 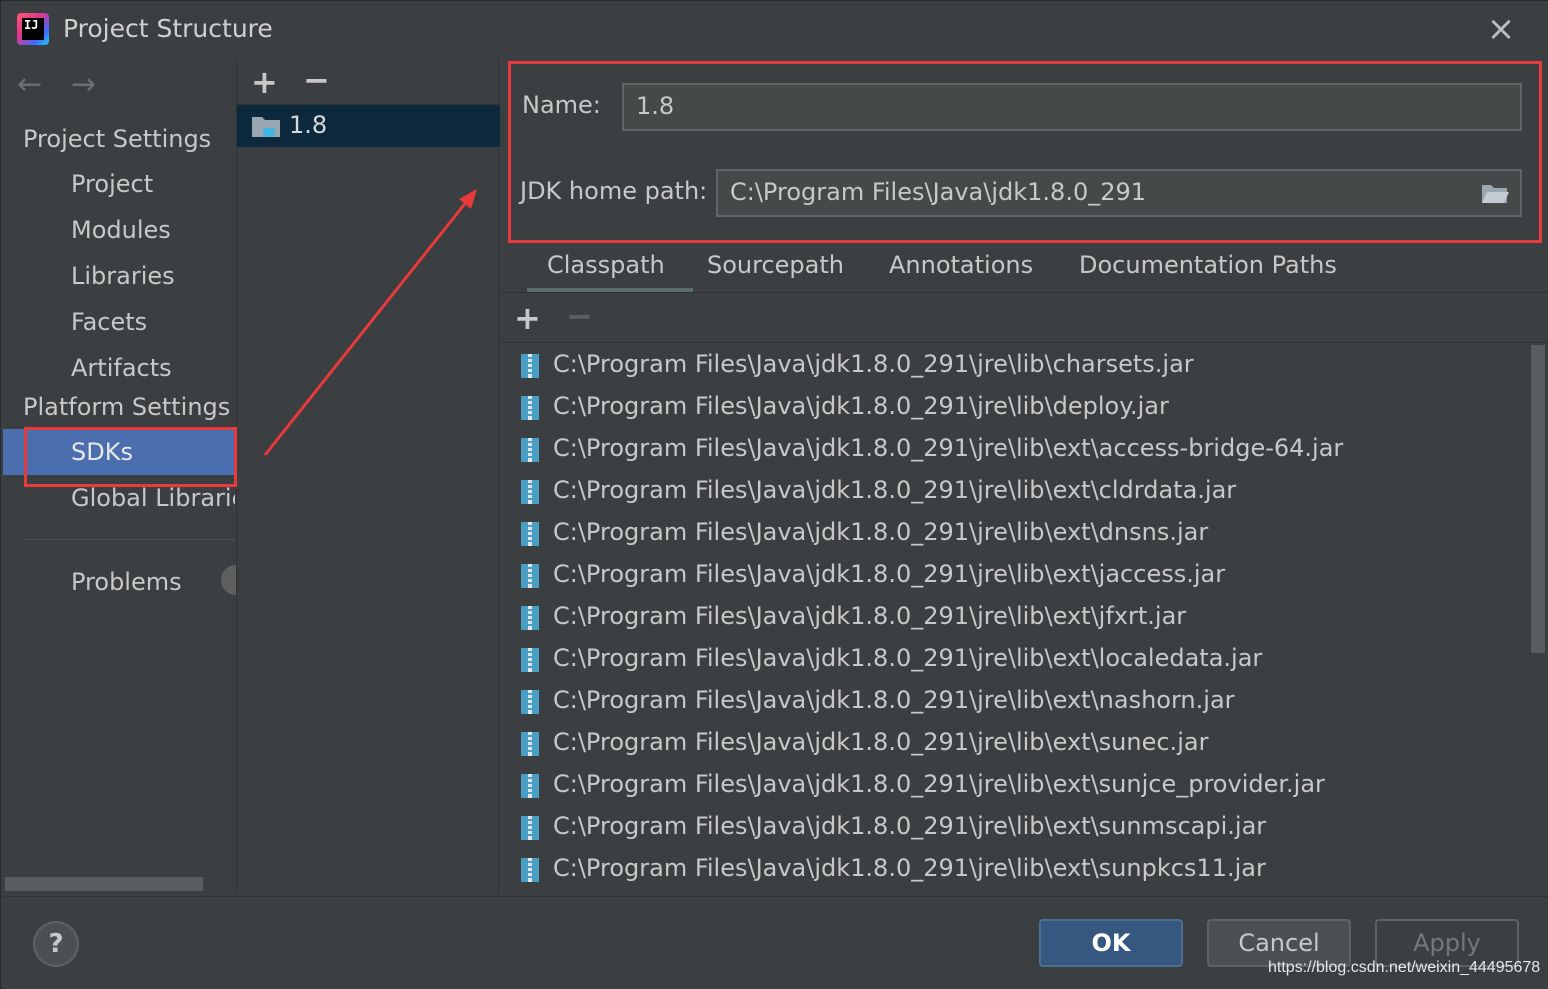 I want to click on sdk-list-toolbar: + −, so click(x=368, y=81).